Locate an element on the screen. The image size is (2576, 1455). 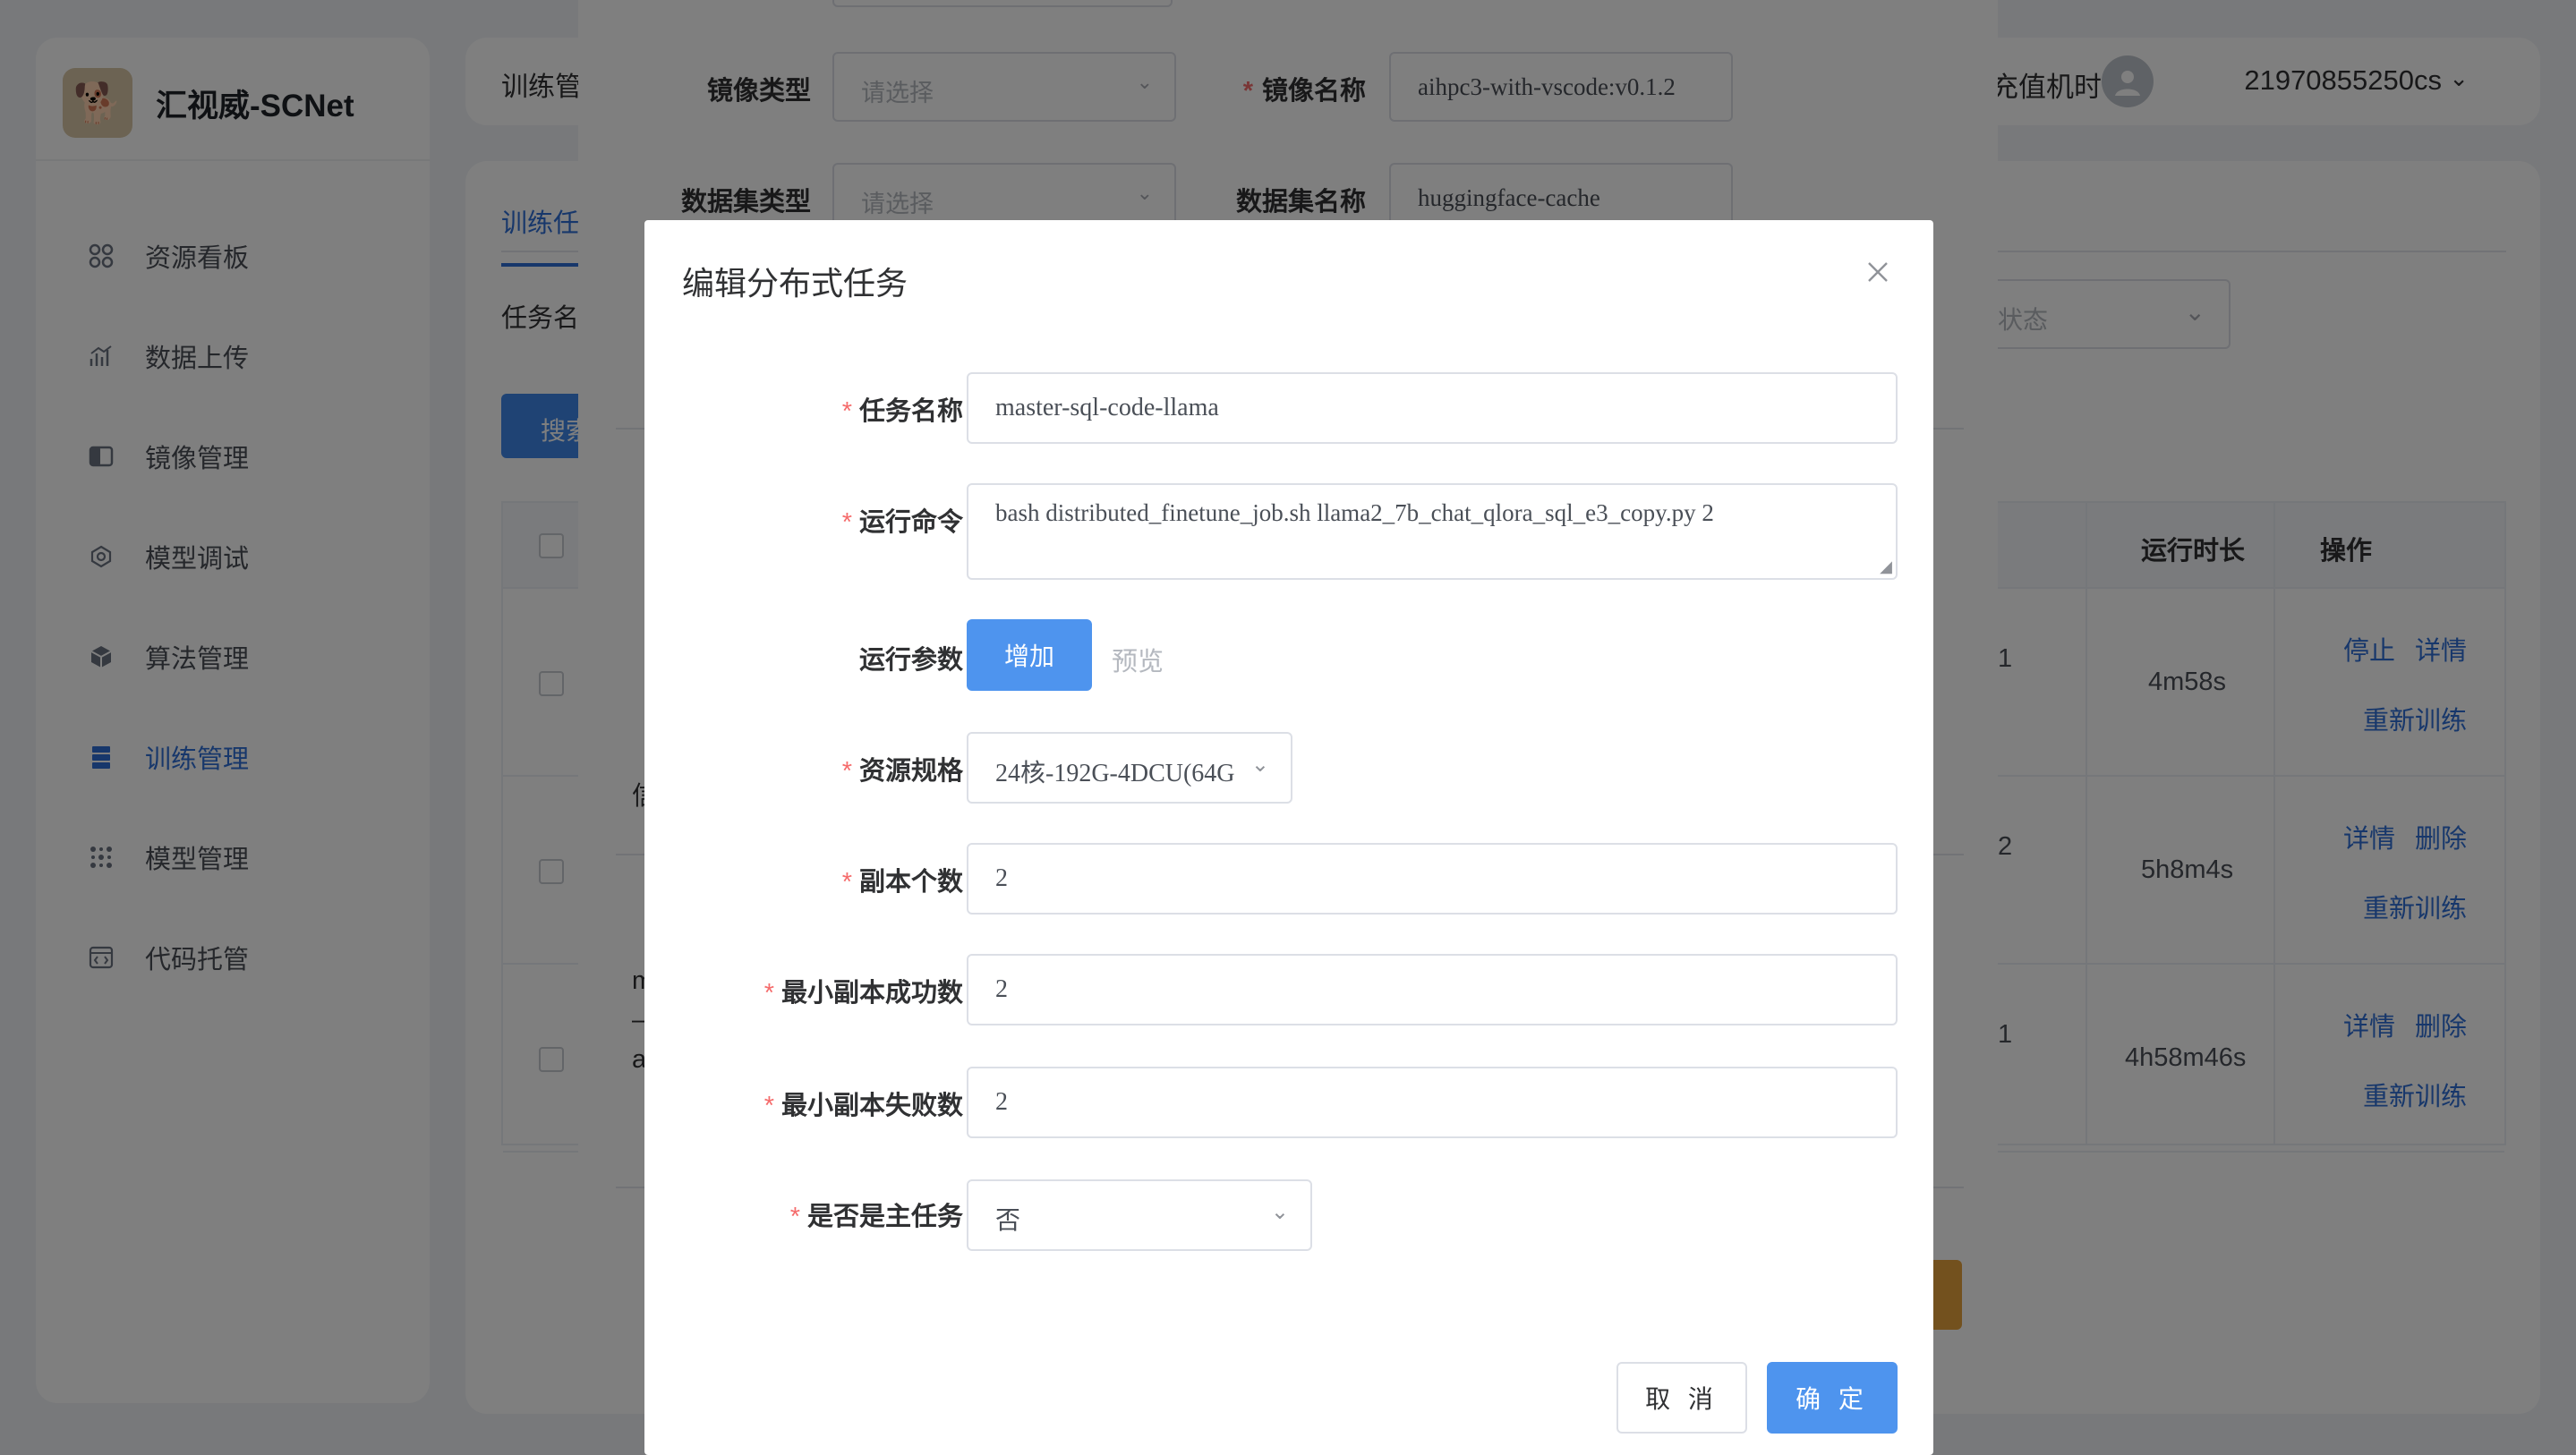
resource-select: 24核-192G-4DCU(64G ⌄ is located at coordinates (1129, 768).